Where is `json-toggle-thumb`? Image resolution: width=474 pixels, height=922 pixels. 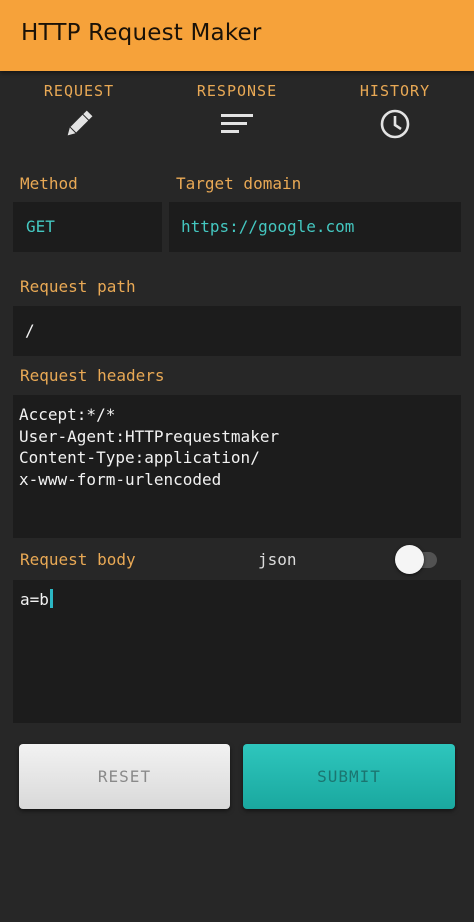 json-toggle-thumb is located at coordinates (409, 559).